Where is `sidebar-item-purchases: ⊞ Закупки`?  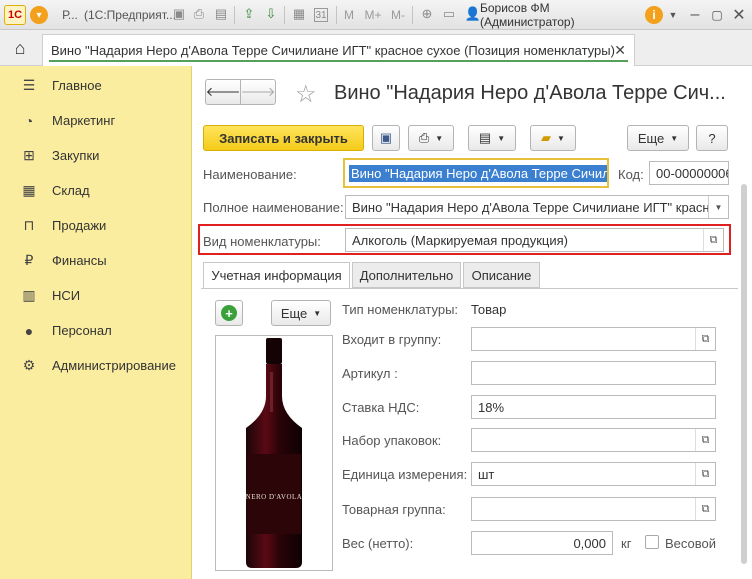 sidebar-item-purchases: ⊞ Закупки is located at coordinates (96, 155).